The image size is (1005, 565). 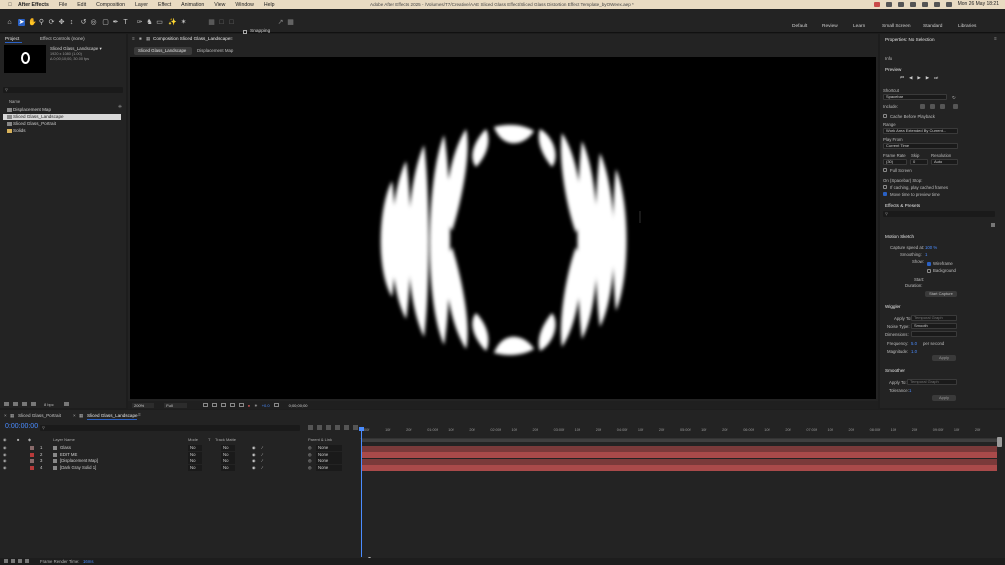 What do you see at coordinates (244, 5) in the screenshot?
I see `menu-window: Window` at bounding box center [244, 5].